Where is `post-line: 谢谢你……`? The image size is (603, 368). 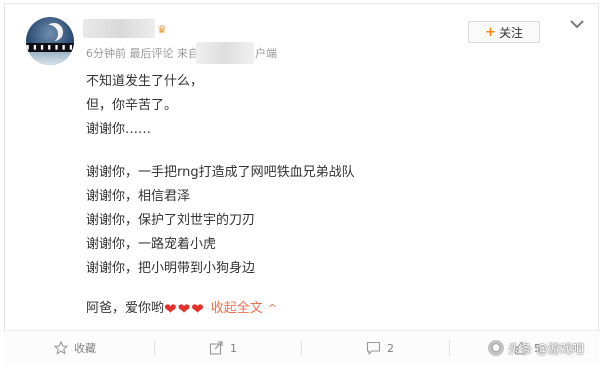
post-line: 谢谢你…… is located at coordinates (119, 129).